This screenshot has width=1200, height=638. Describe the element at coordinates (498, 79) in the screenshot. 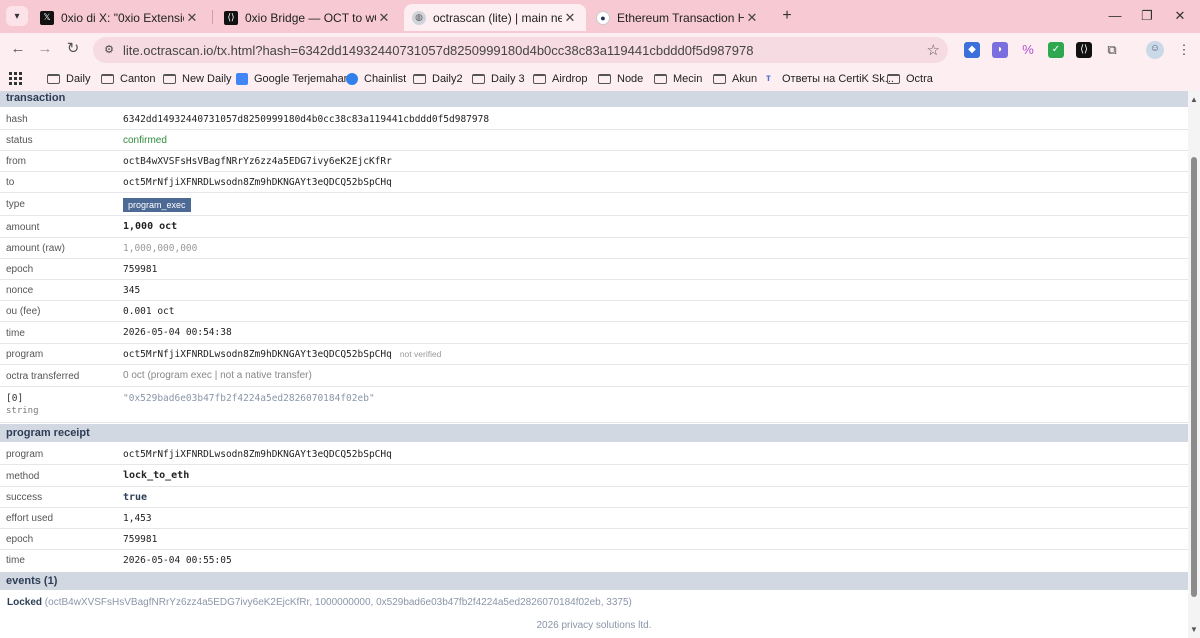

I see `bookmark-daily-3: Daily 3` at that location.